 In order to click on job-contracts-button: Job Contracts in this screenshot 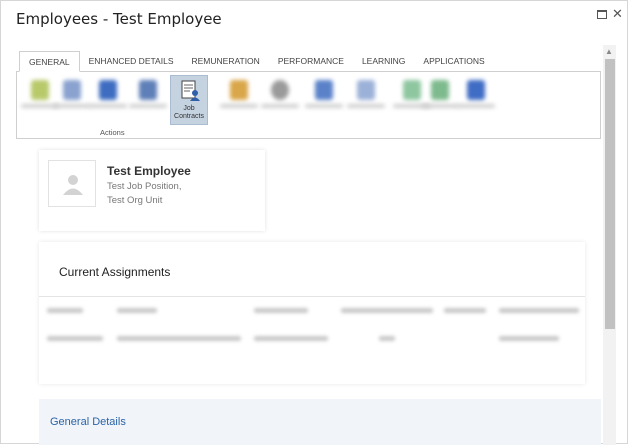, I will do `click(189, 100)`.